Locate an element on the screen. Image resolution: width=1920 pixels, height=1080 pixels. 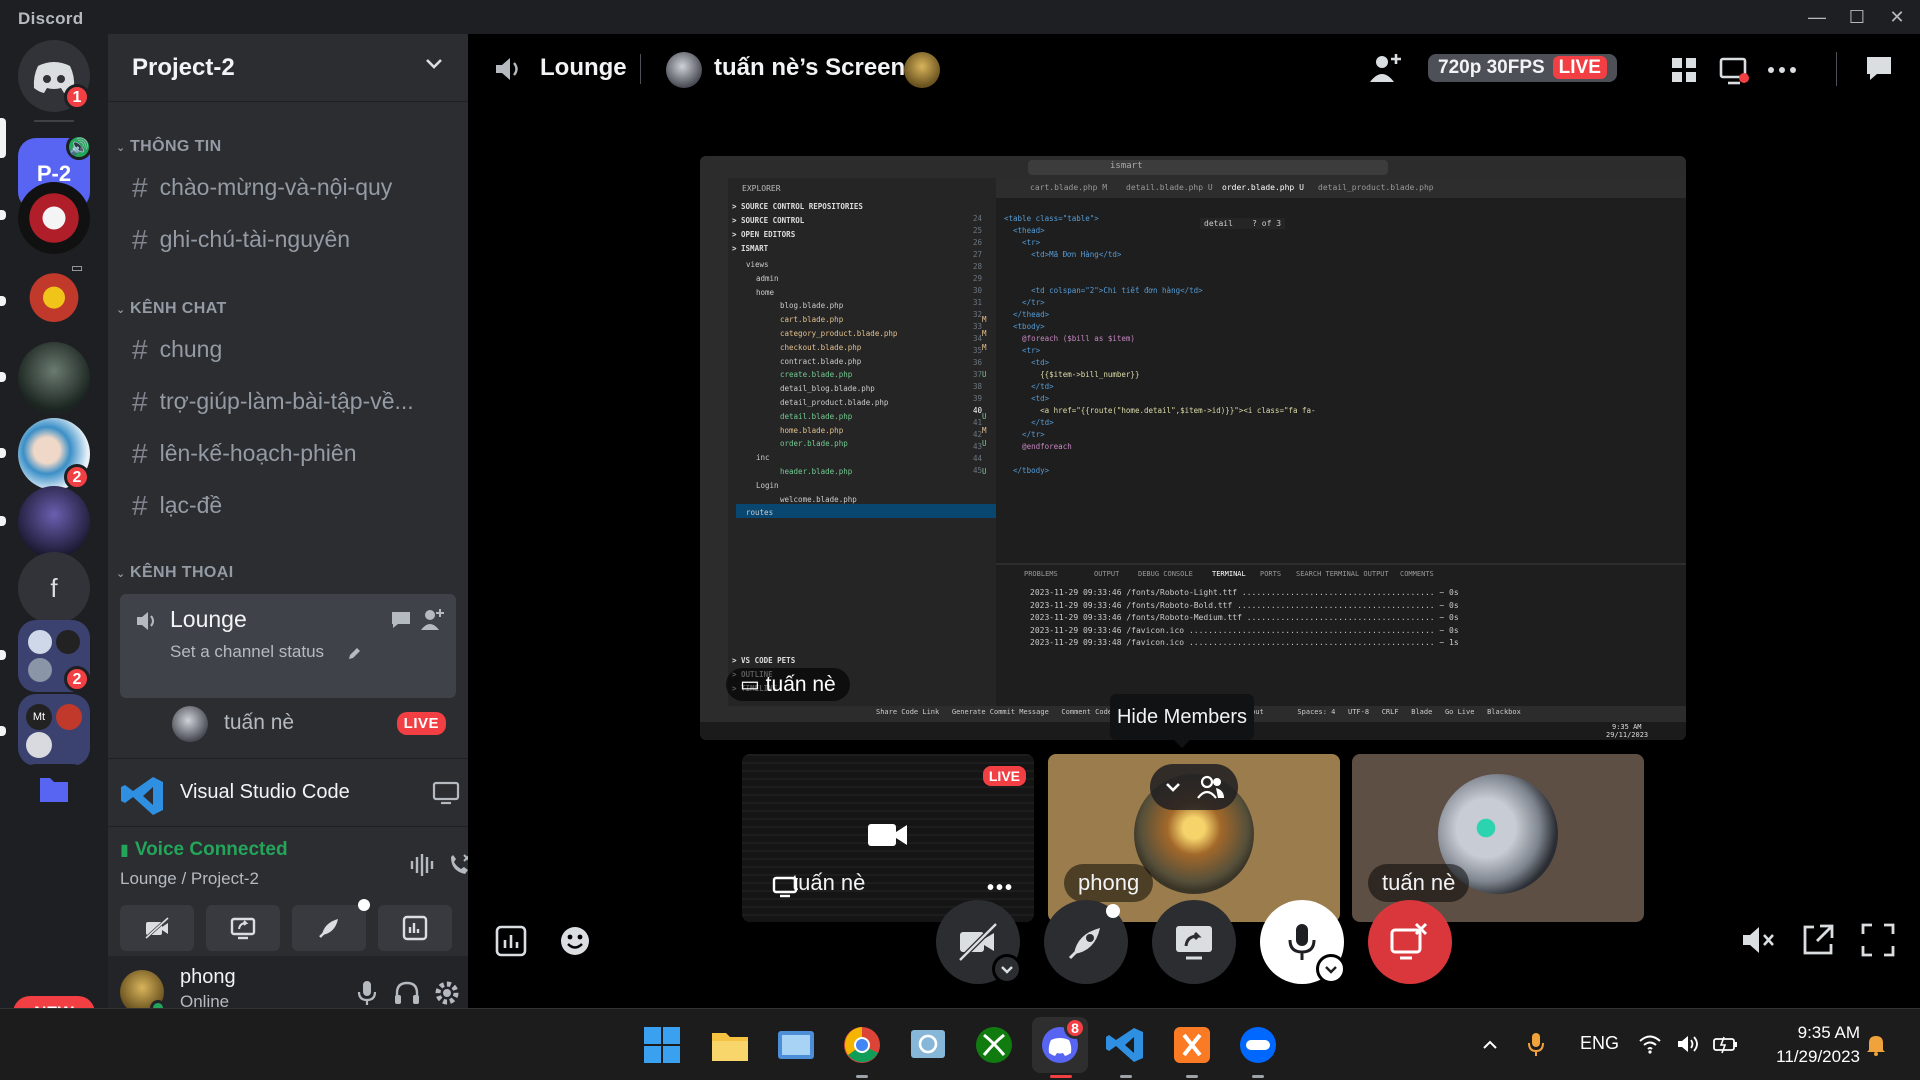
grid-layout-icon is located at coordinates (1684, 70).